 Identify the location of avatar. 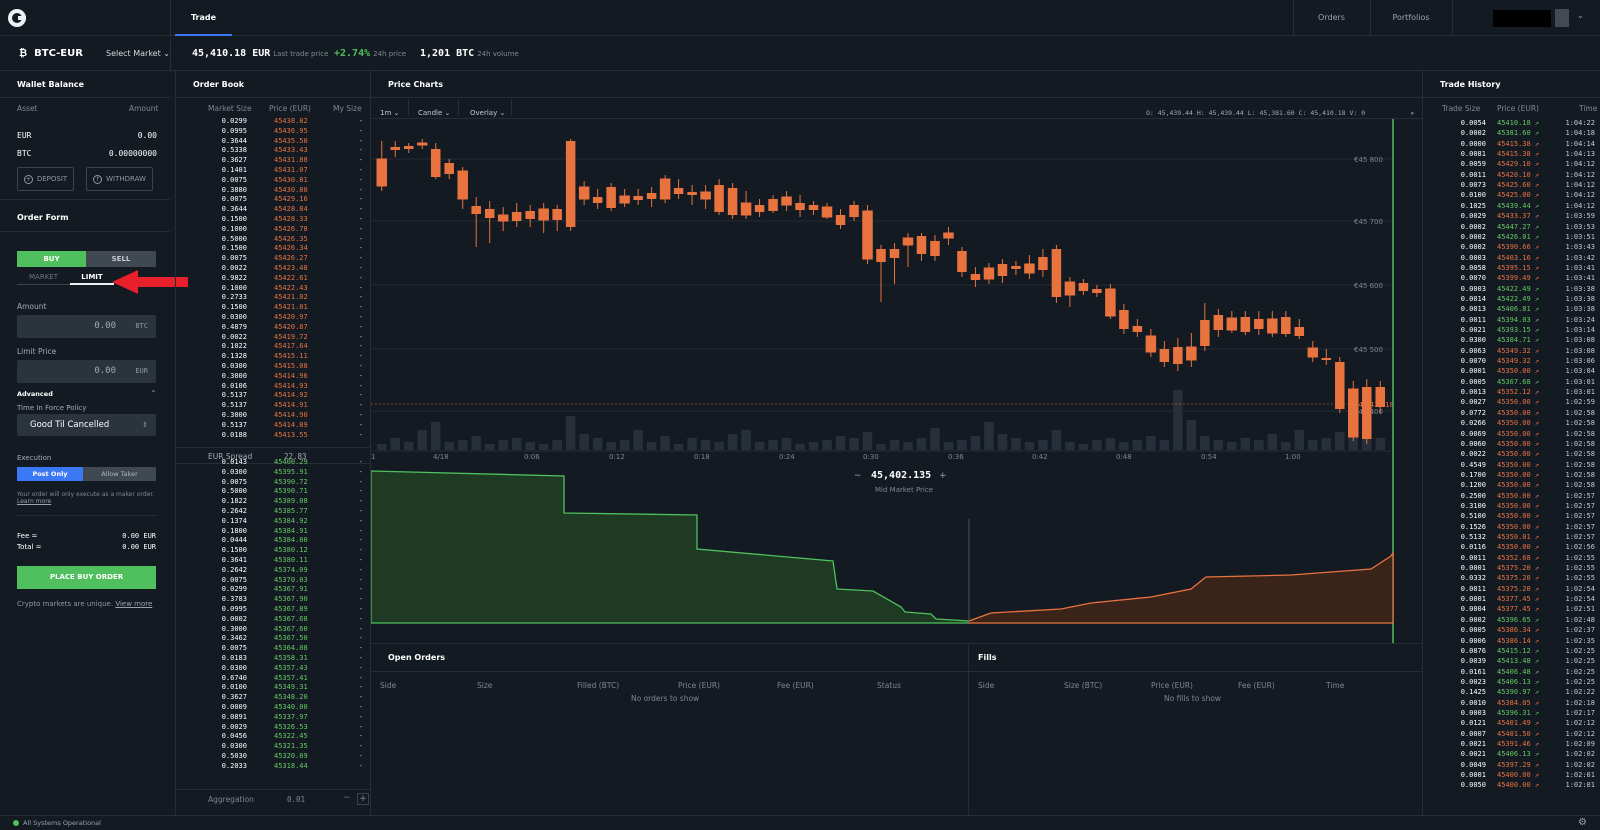
(1562, 18).